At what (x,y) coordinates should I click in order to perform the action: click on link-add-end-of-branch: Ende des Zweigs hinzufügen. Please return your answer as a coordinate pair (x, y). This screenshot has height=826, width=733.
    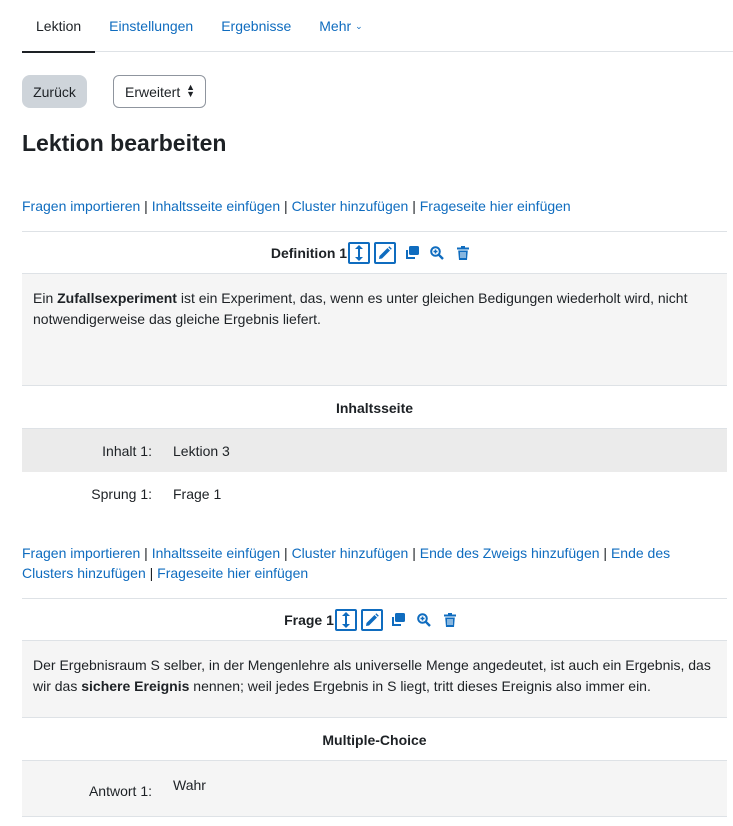
    Looking at the image, I should click on (510, 553).